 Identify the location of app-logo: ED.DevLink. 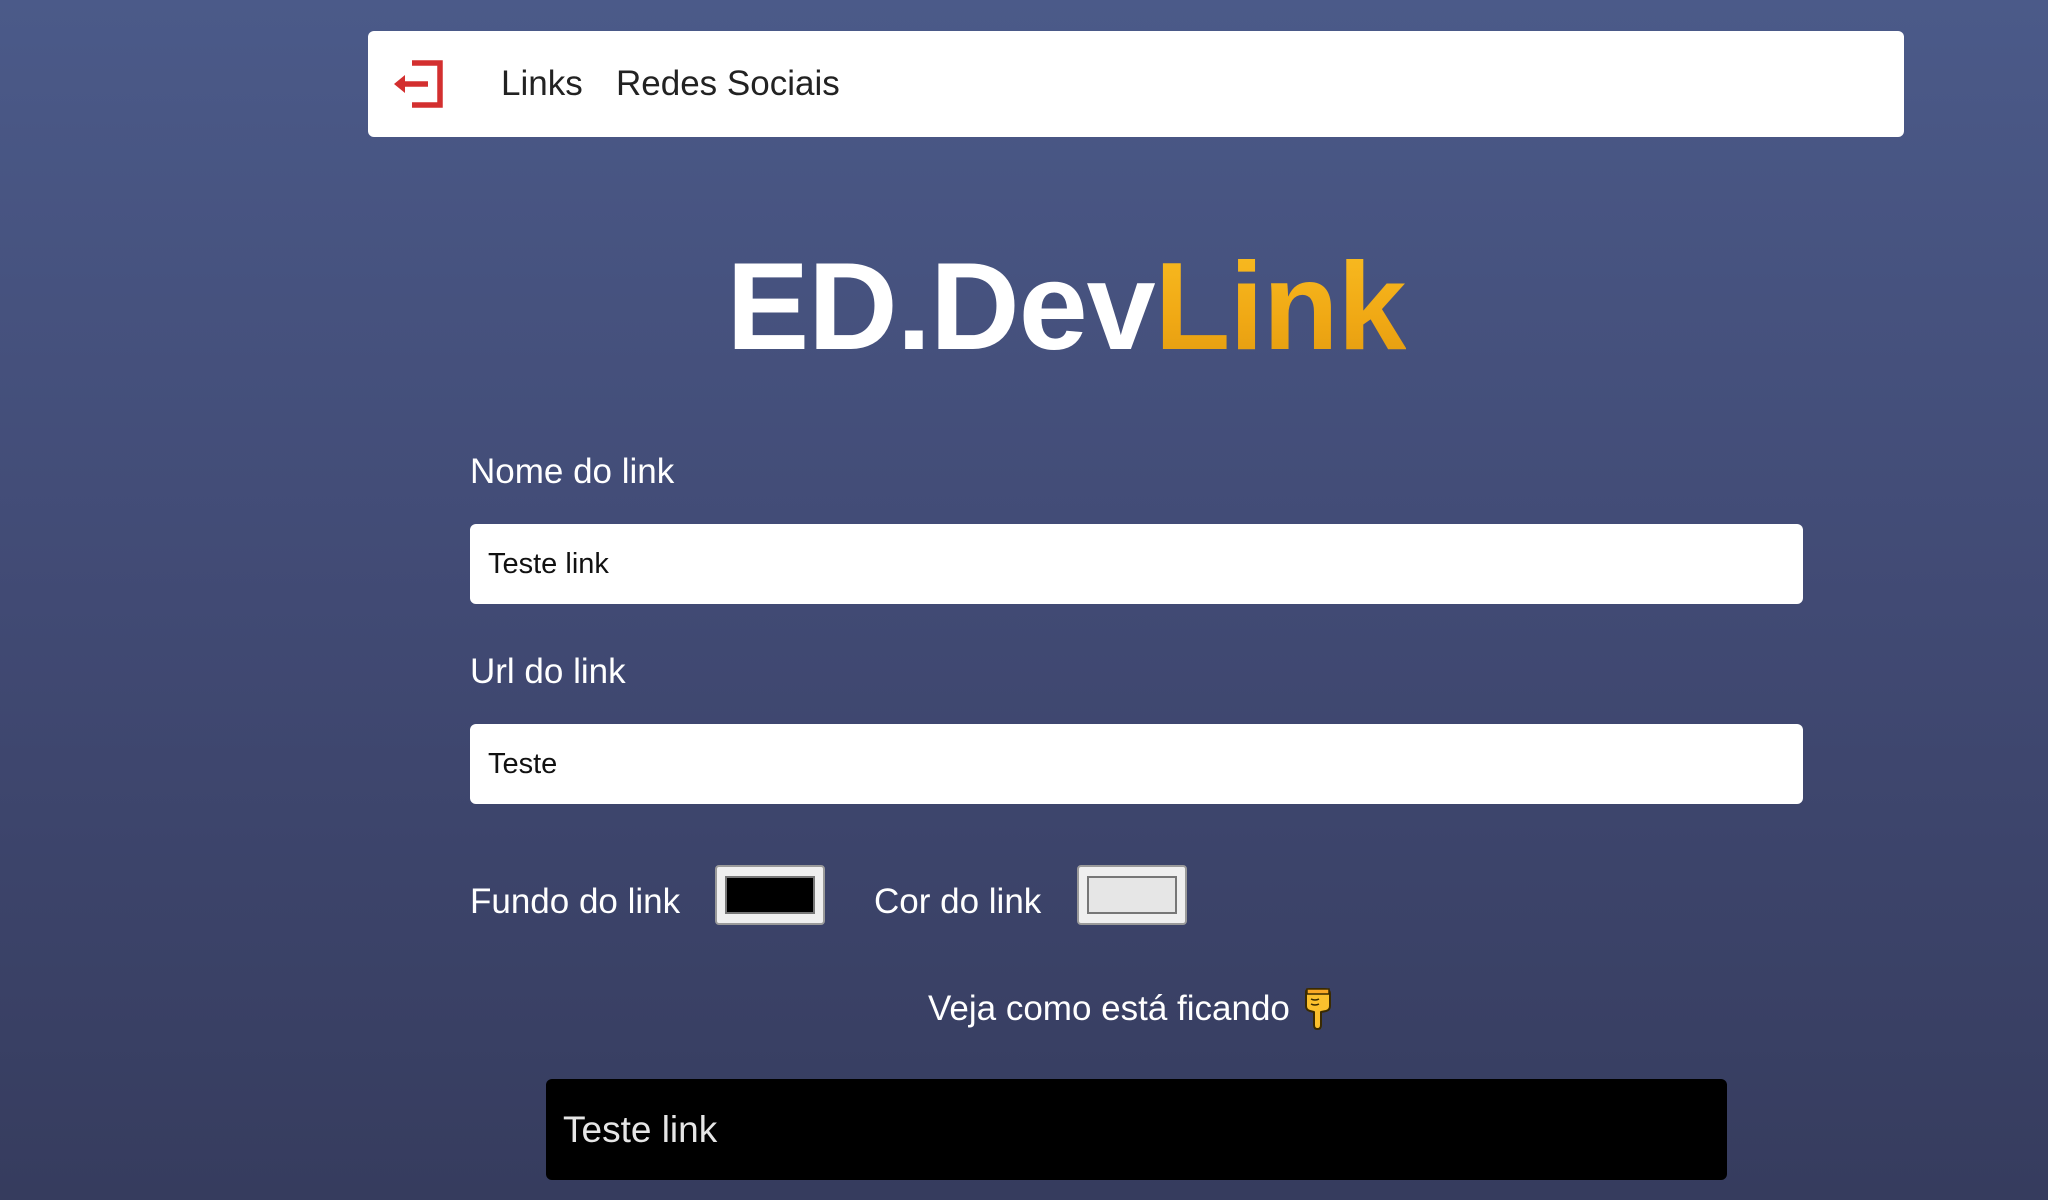
(1024, 307).